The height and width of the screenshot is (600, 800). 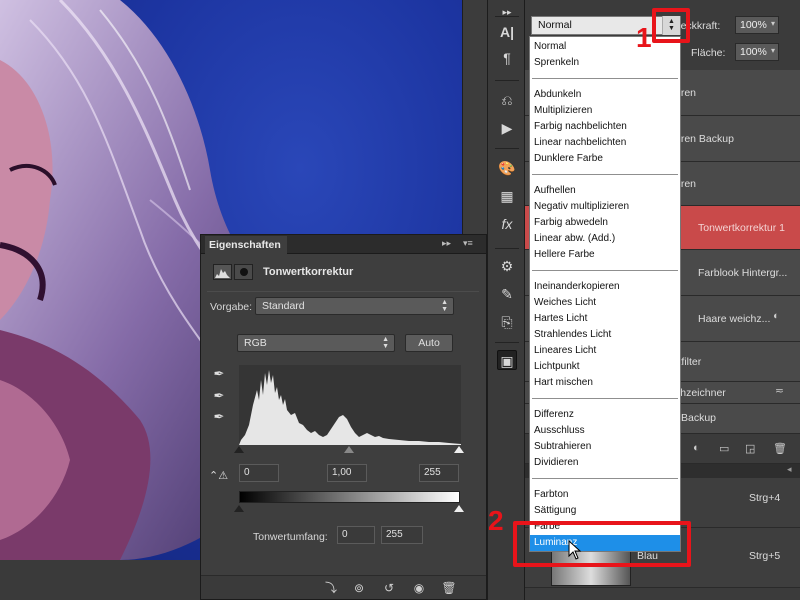 What do you see at coordinates (246, 245) in the screenshot?
I see `tab-eigenschaften: Eigenschaften` at bounding box center [246, 245].